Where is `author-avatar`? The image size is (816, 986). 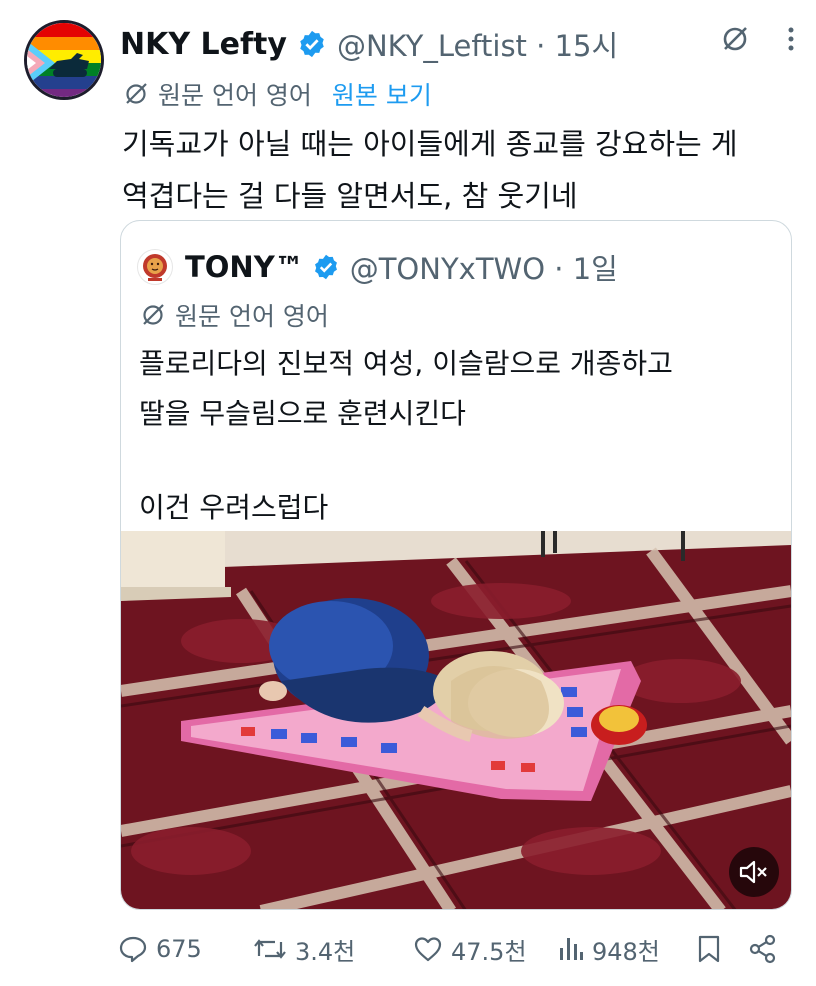 author-avatar is located at coordinates (64, 60).